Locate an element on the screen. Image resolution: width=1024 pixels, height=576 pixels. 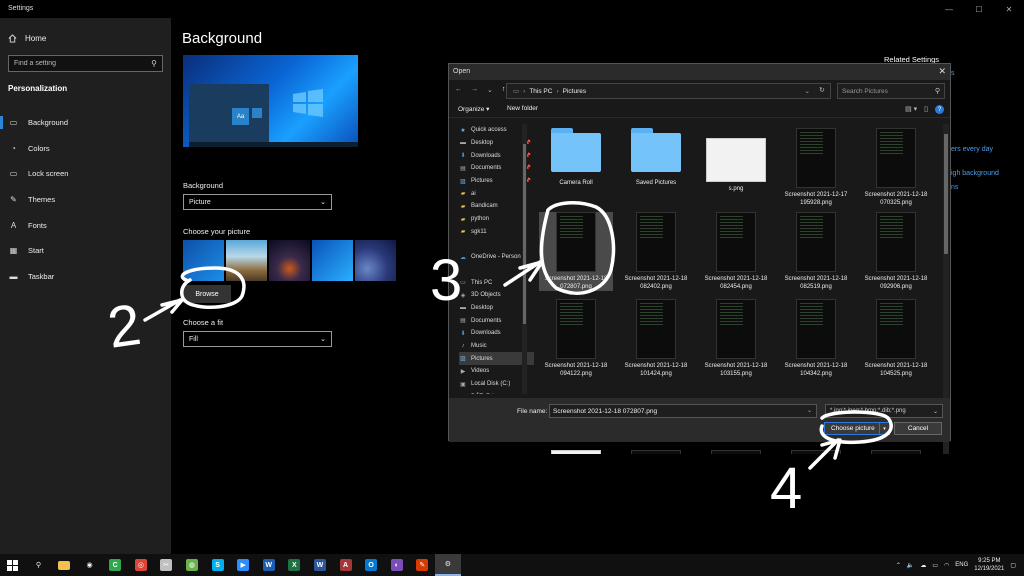
minimize-icon: — is located at coordinates (949, 9).